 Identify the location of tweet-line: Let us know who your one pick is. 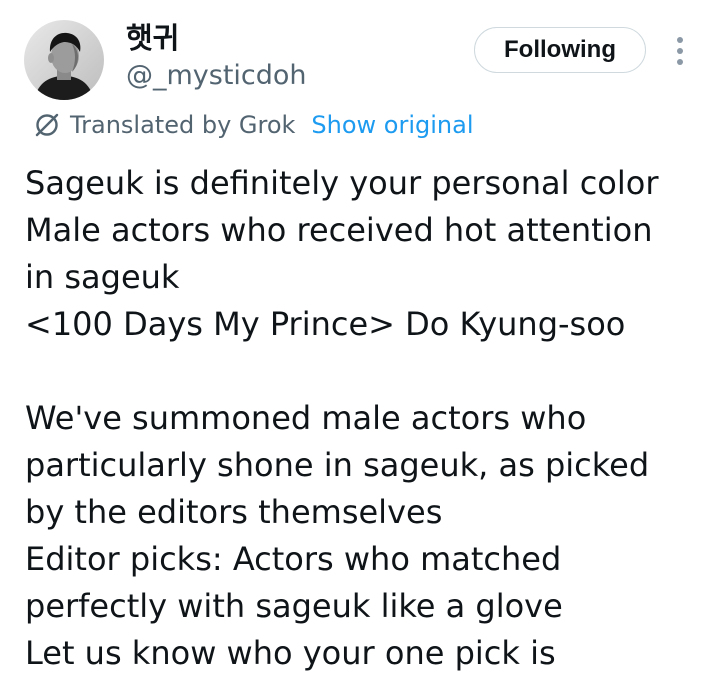
(290, 653).